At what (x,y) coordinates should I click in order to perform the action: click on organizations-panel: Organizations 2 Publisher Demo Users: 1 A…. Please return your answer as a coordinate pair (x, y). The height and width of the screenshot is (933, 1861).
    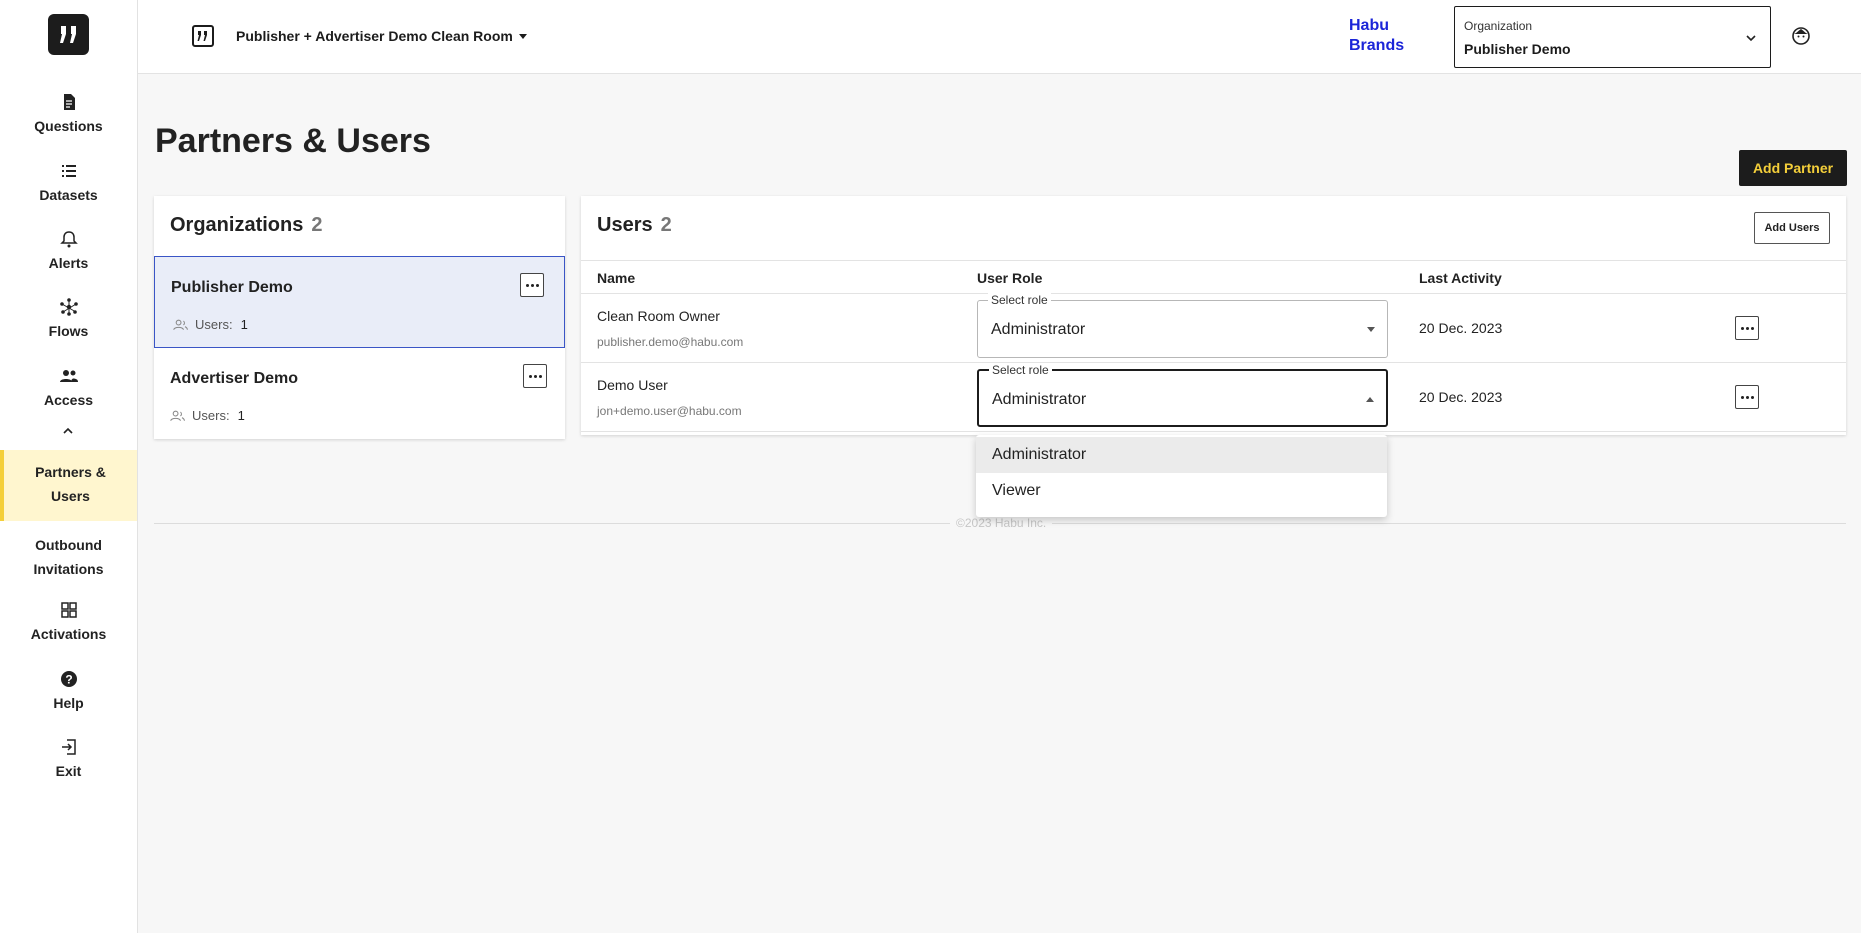
    Looking at the image, I should click on (359, 317).